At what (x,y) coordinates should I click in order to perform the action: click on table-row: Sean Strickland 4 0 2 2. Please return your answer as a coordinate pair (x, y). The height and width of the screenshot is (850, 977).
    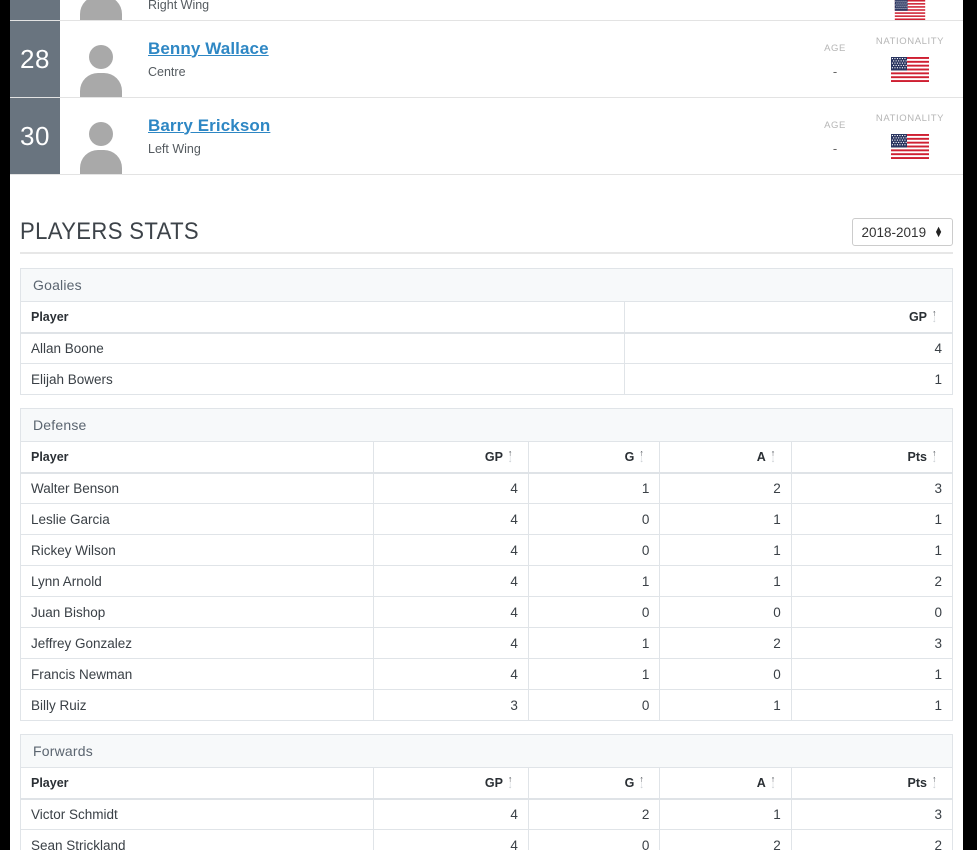
    Looking at the image, I should click on (486, 839).